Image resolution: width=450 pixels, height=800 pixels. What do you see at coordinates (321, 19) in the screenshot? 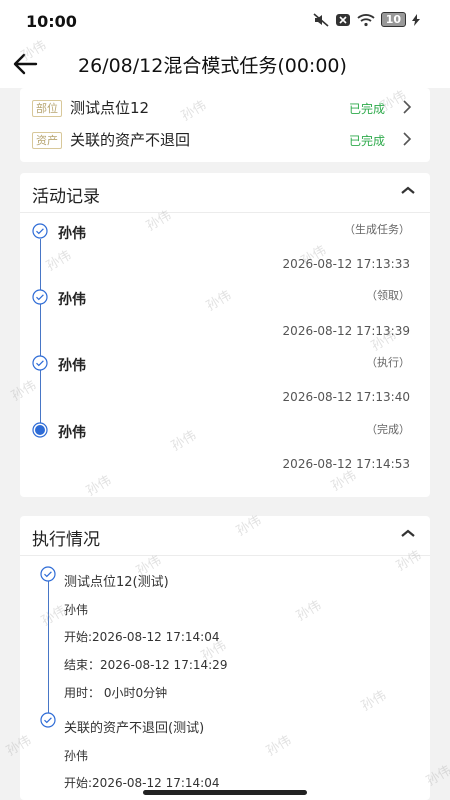
I see `mute-icon` at bounding box center [321, 19].